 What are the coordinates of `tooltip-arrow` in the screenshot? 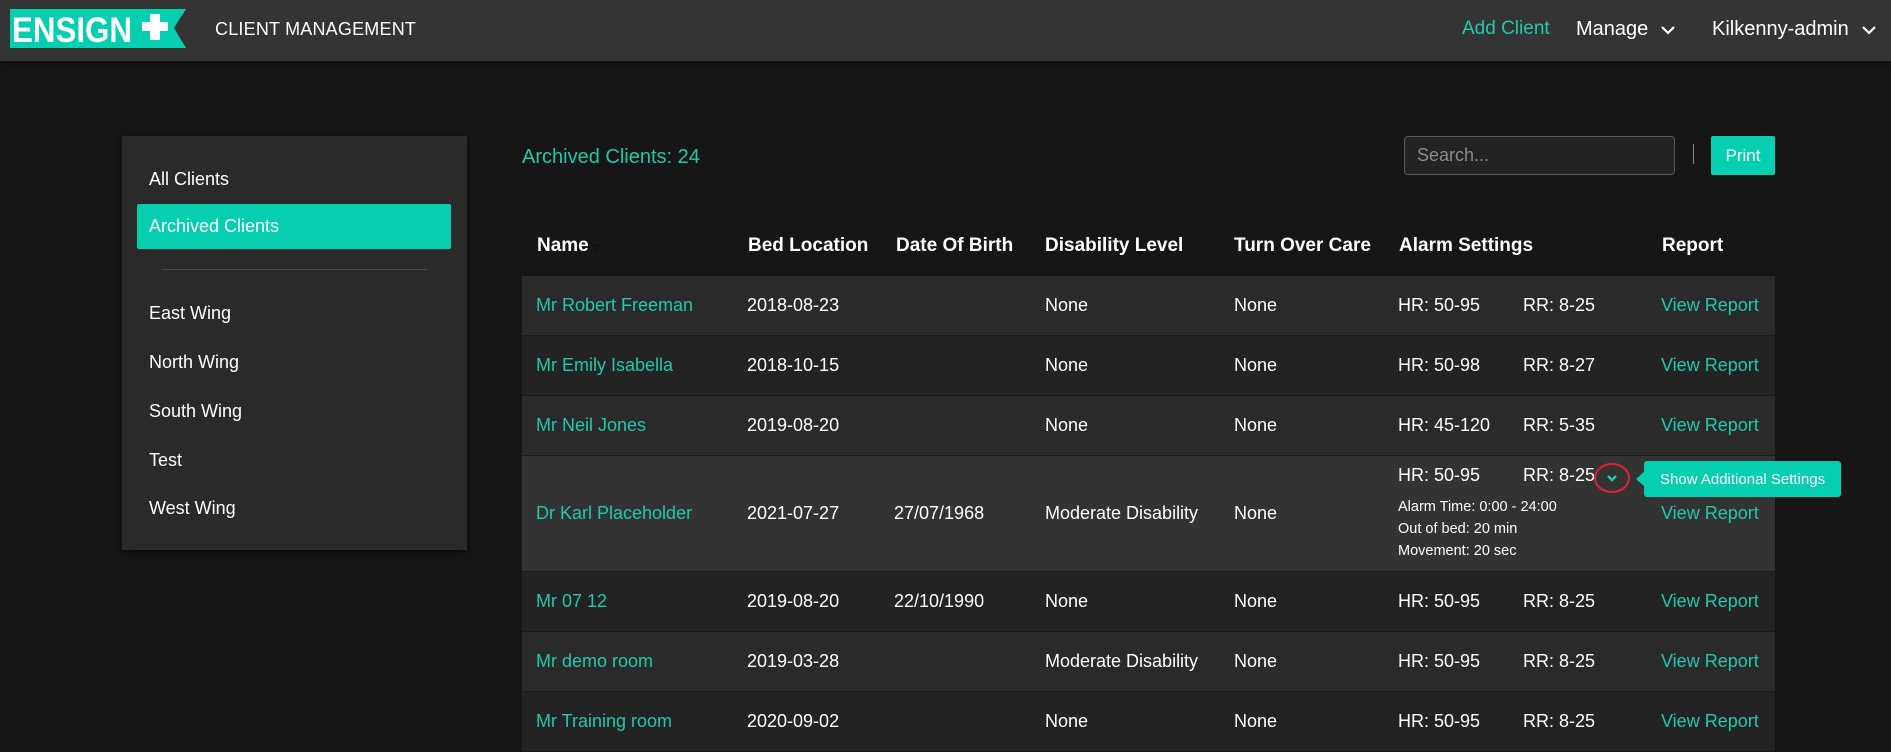 It's located at (1640, 479).